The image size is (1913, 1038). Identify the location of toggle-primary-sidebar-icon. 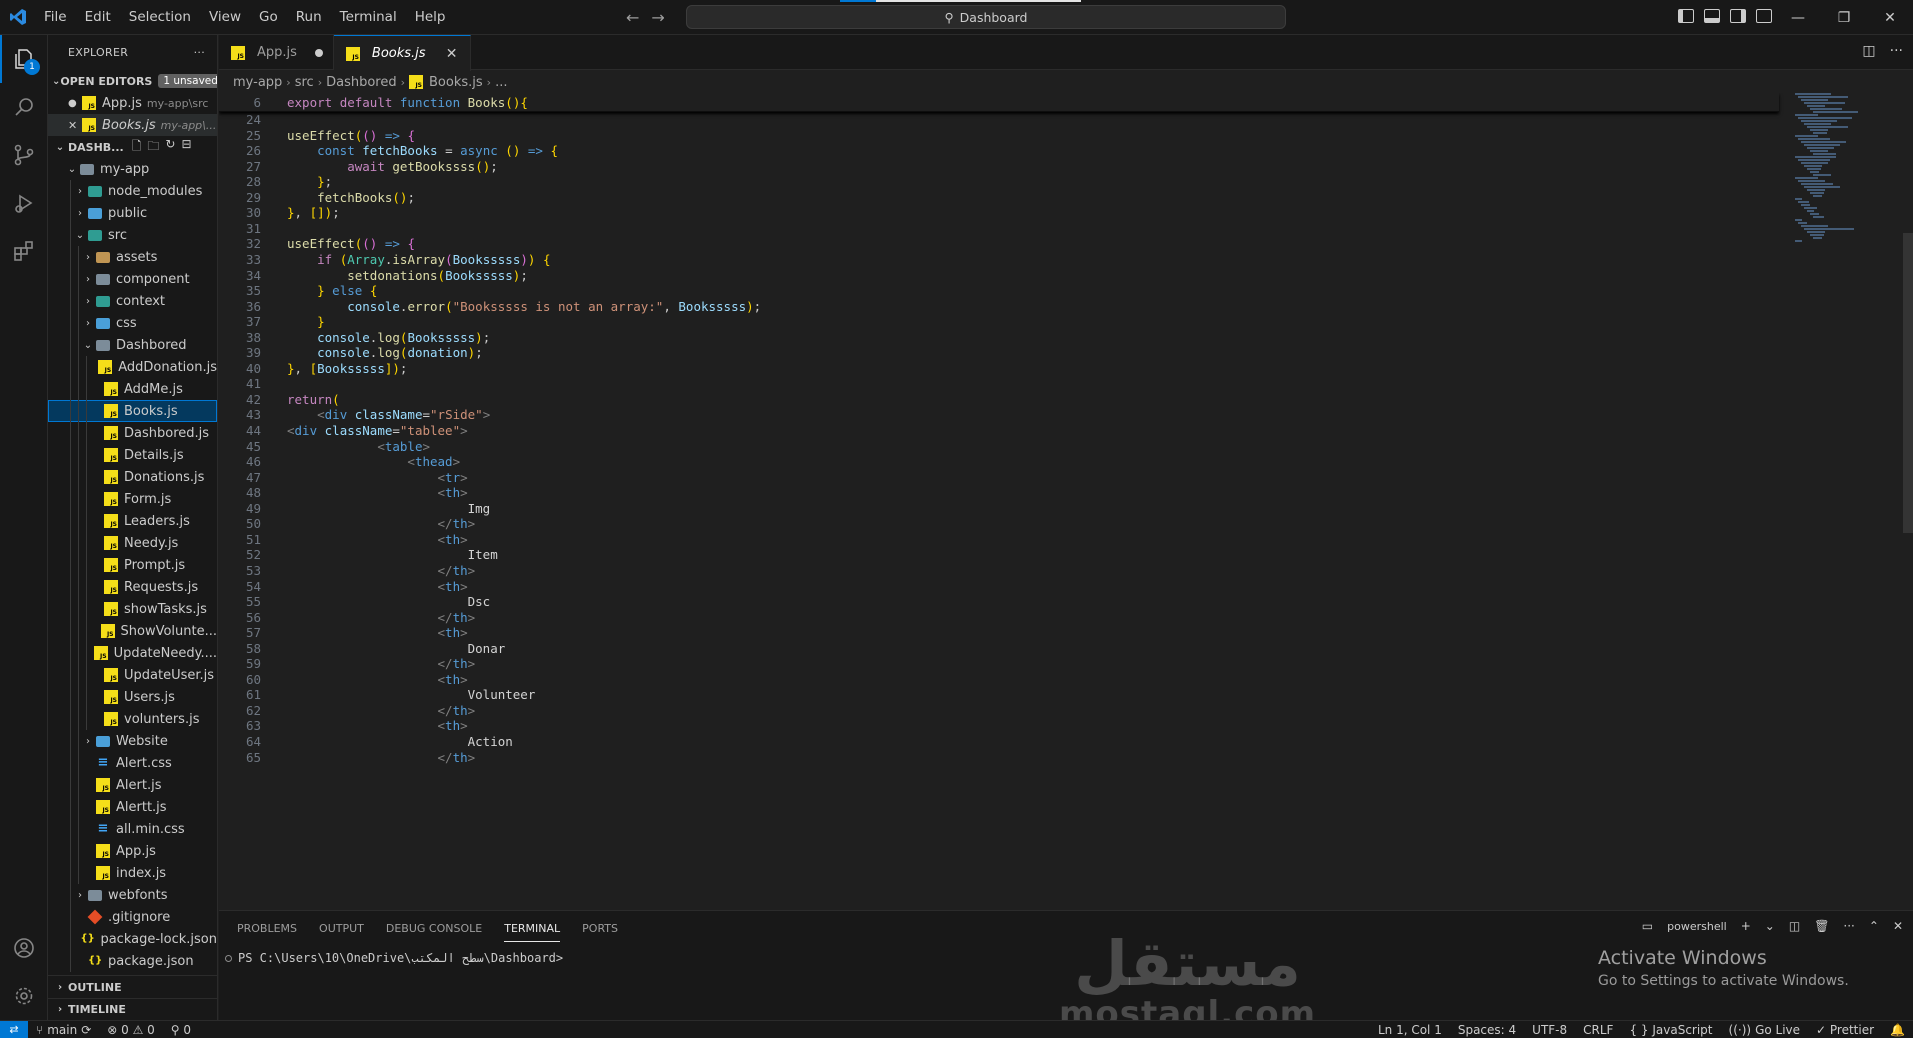
(1686, 16).